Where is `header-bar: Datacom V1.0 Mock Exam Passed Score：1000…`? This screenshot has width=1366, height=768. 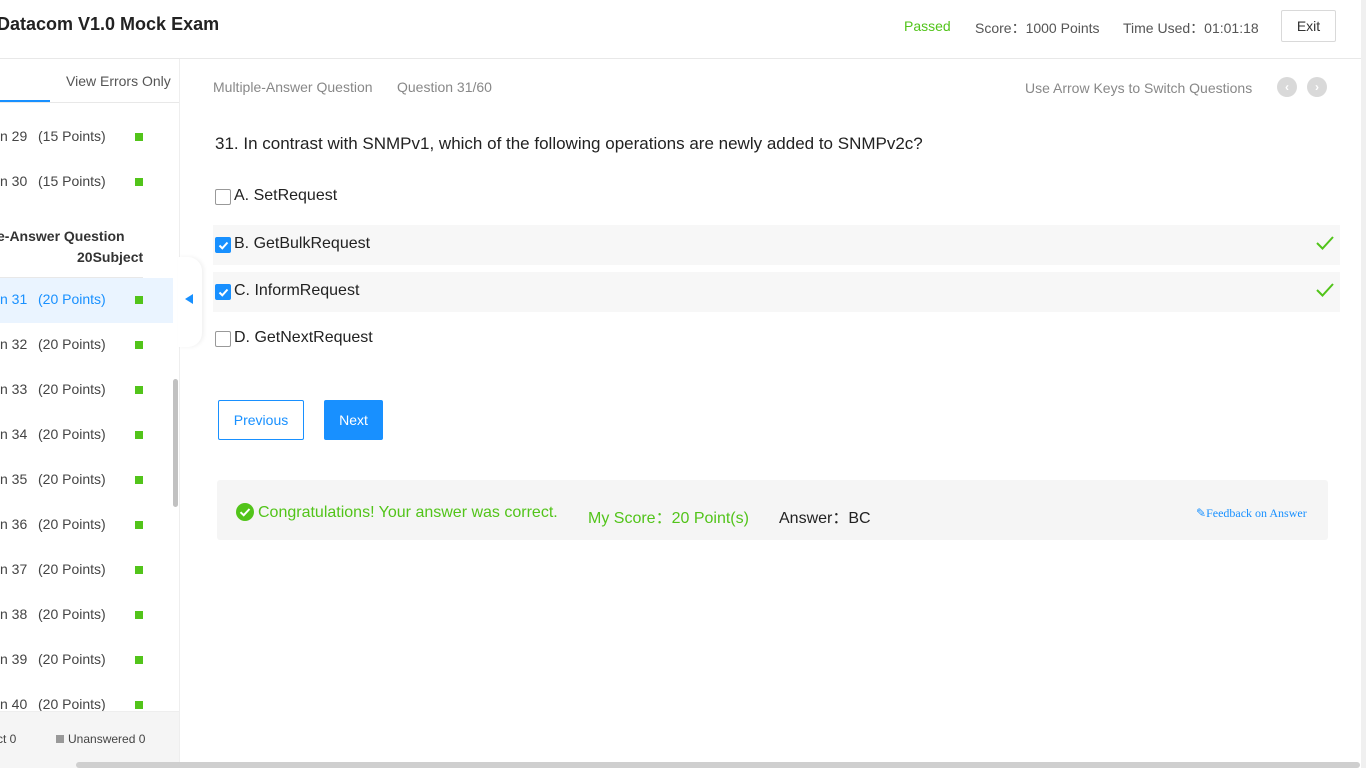
header-bar: Datacom V1.0 Mock Exam Passed Score：1000… is located at coordinates (683, 29).